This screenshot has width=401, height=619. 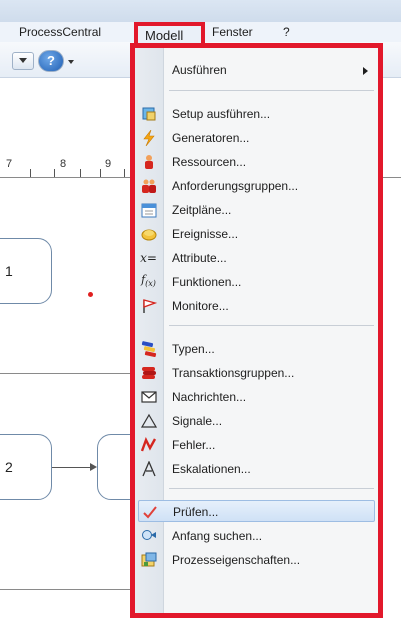 What do you see at coordinates (148, 536) in the screenshot?
I see `find-start-icon` at bounding box center [148, 536].